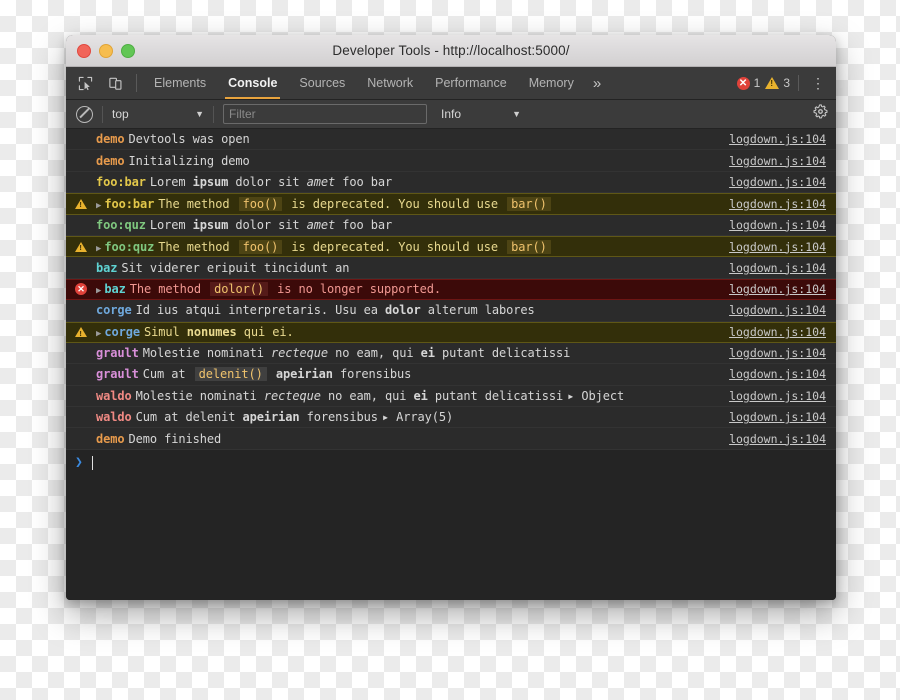 The width and height of the screenshot is (900, 700). I want to click on log-namespace-label: baz, so click(107, 267).